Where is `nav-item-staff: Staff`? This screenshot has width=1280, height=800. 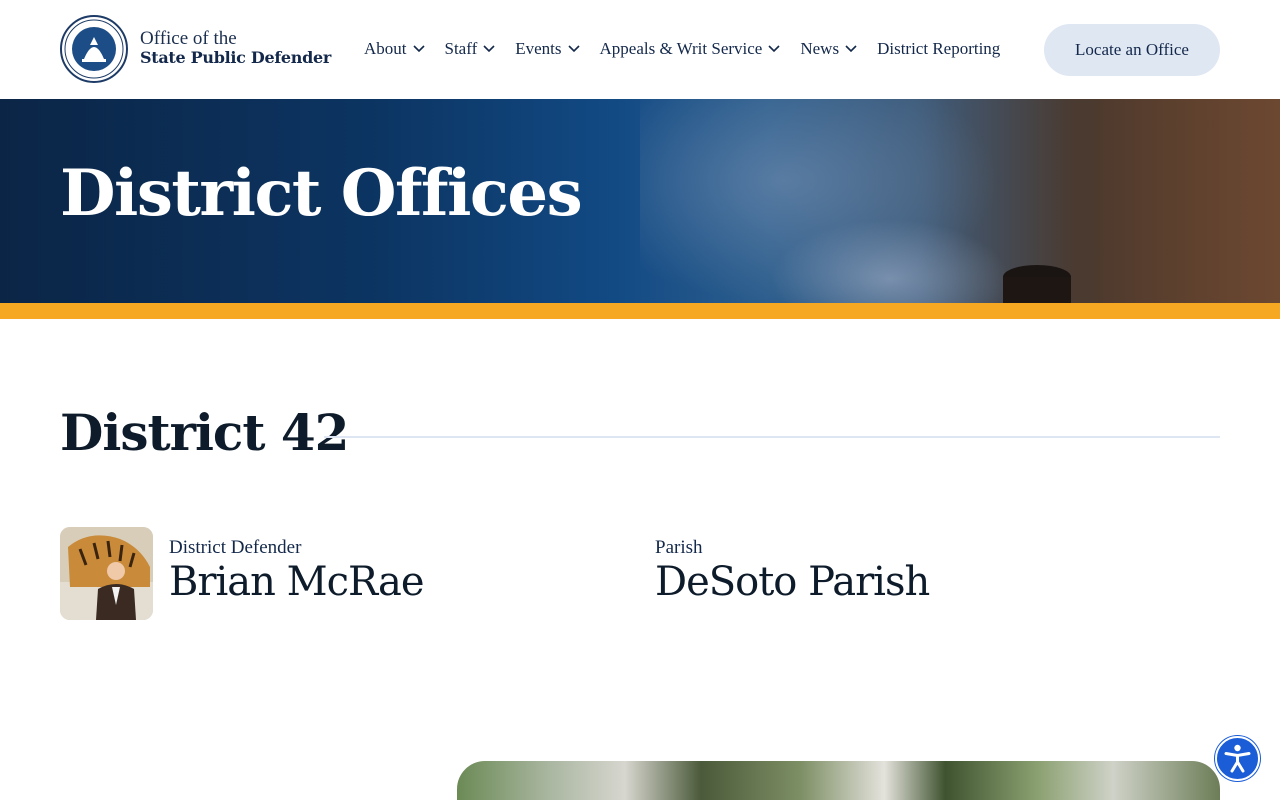
nav-item-staff: Staff is located at coordinates (470, 49).